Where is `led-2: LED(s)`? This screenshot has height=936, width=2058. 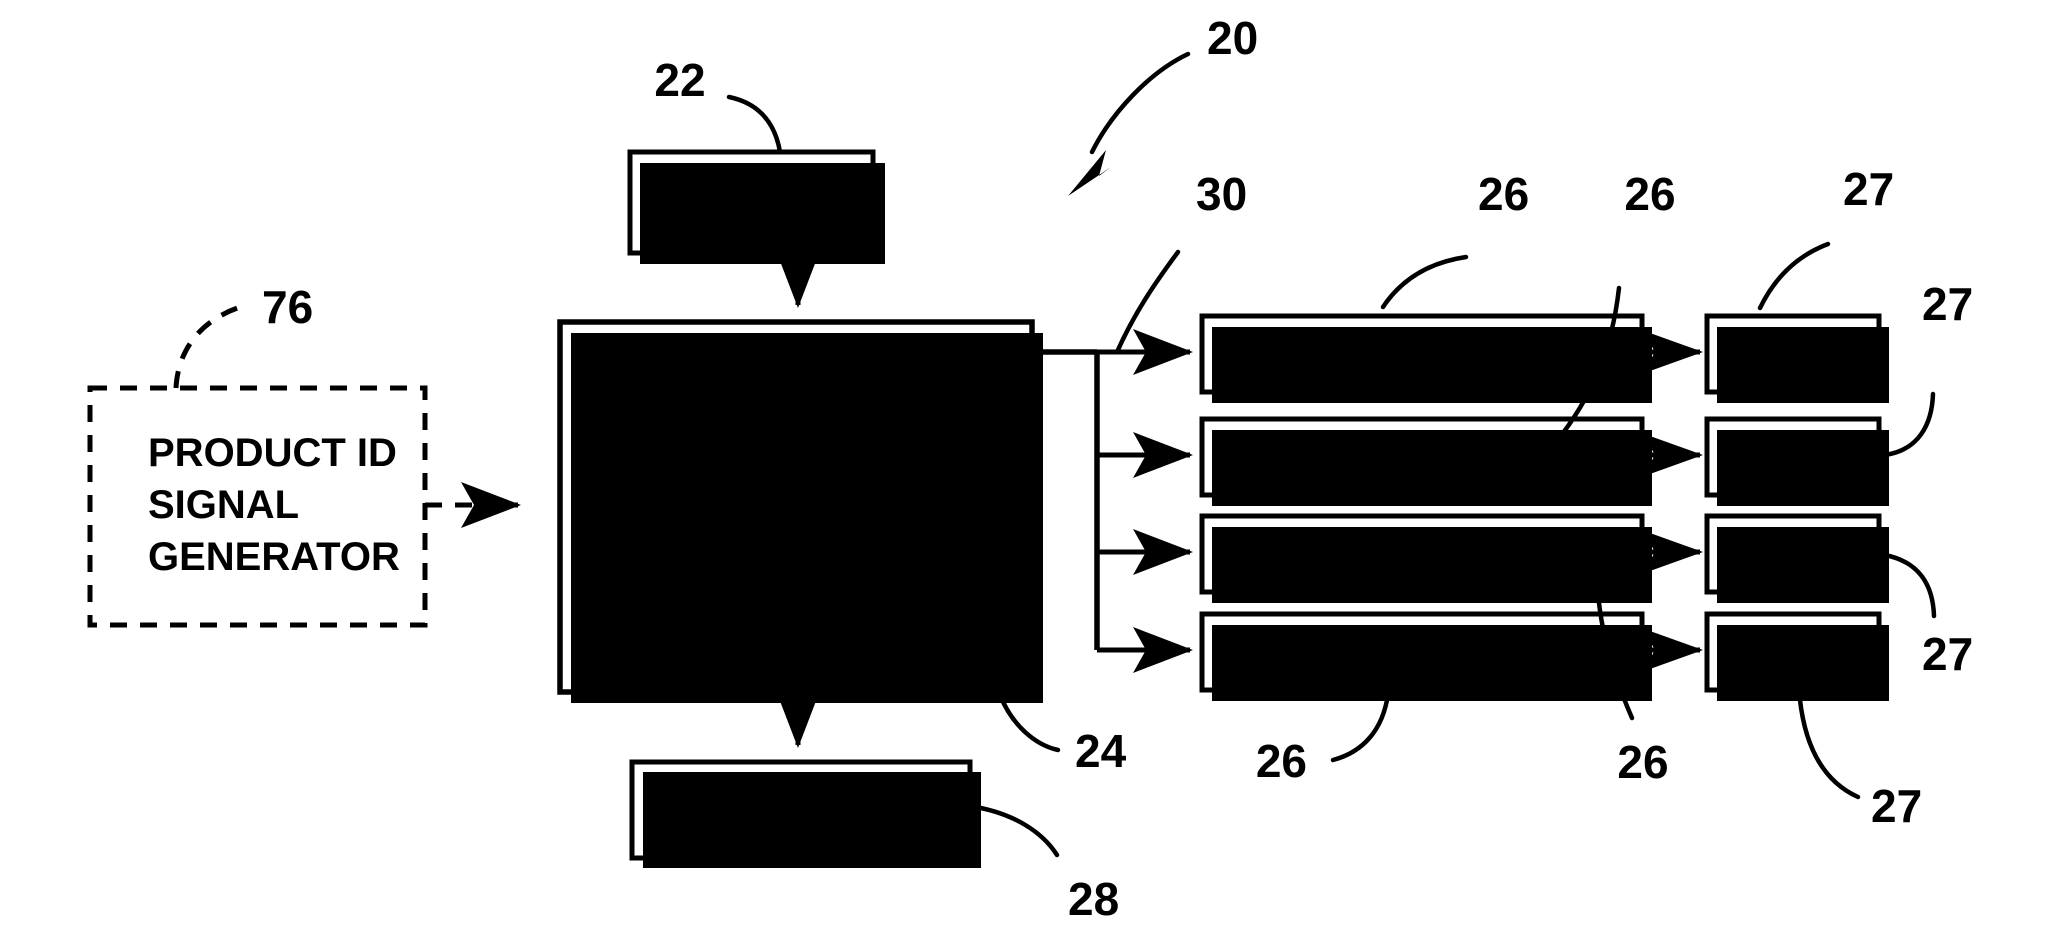 led-2: LED(s) is located at coordinates (1796, 461).